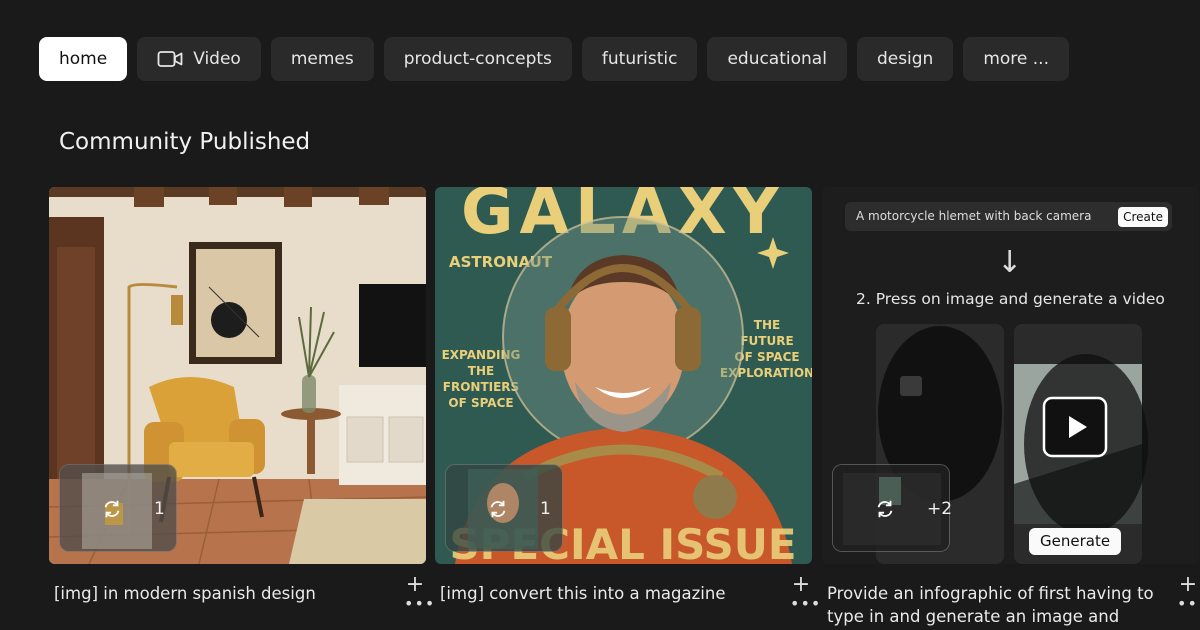  I want to click on tab-home: home, so click(83, 59).